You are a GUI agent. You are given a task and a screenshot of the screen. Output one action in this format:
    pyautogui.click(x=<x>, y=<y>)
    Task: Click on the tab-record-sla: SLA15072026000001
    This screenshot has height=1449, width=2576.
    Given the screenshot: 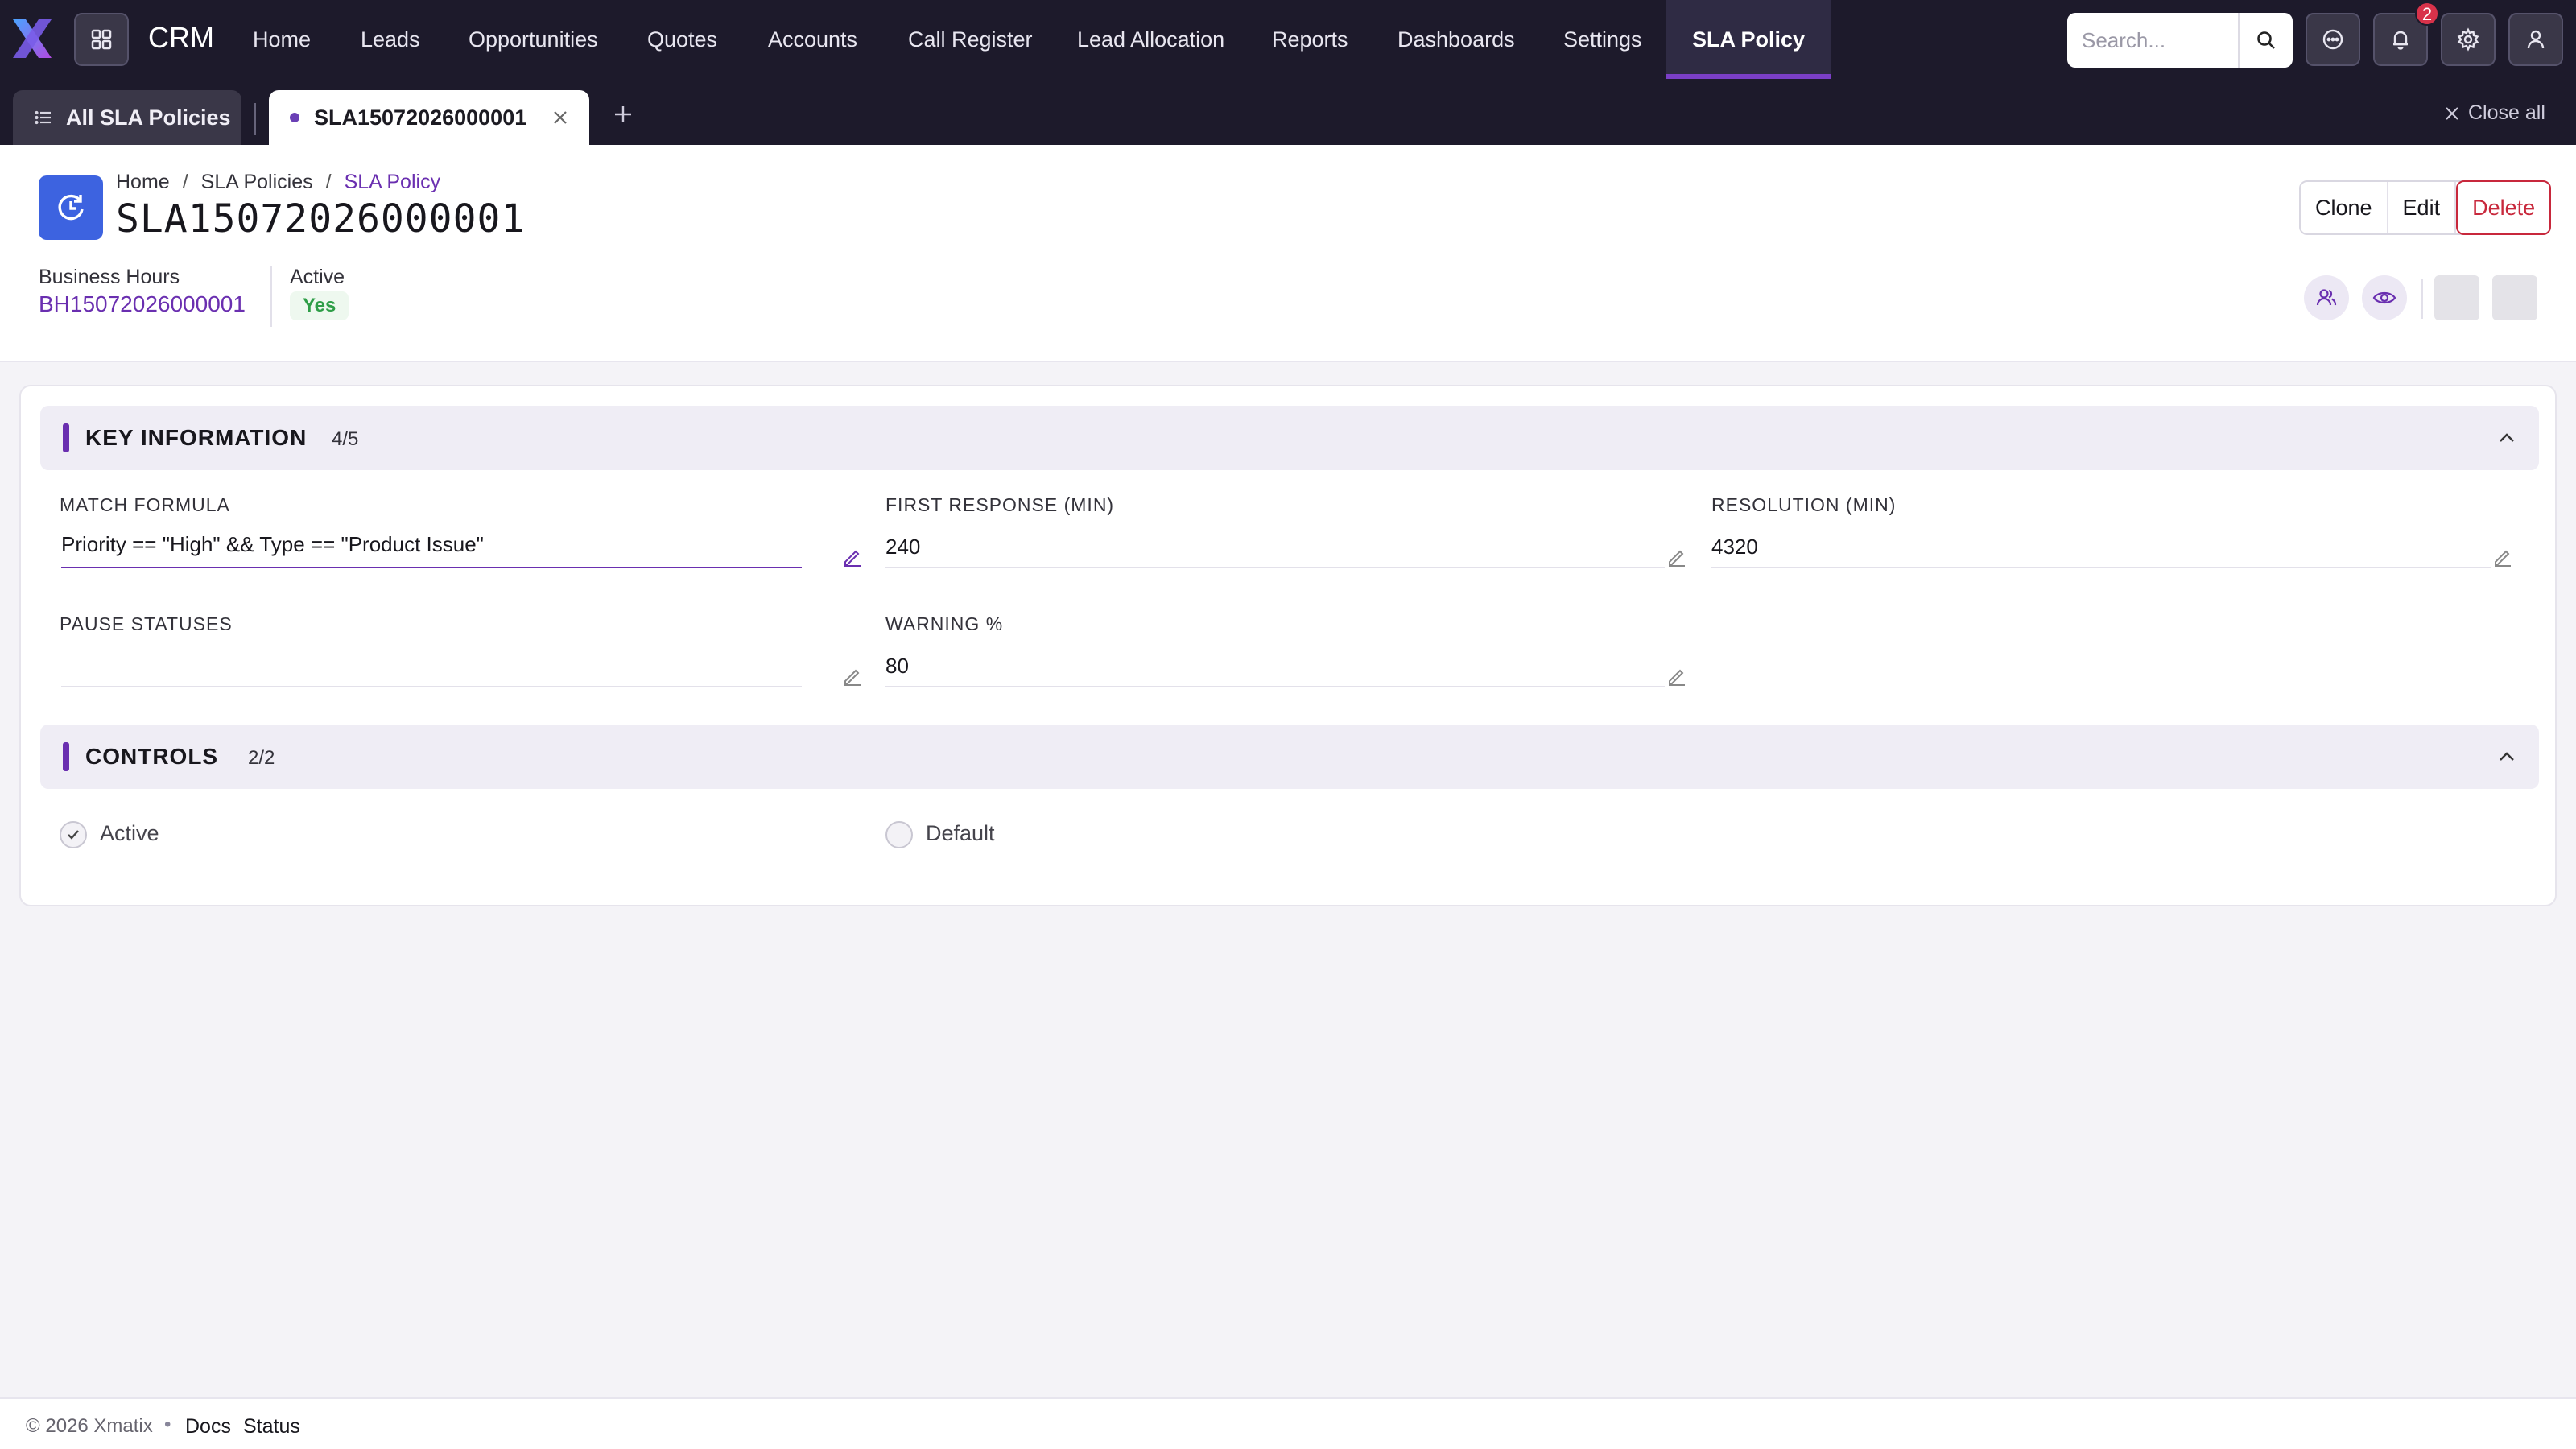 What is the action you would take?
    pyautogui.click(x=429, y=117)
    